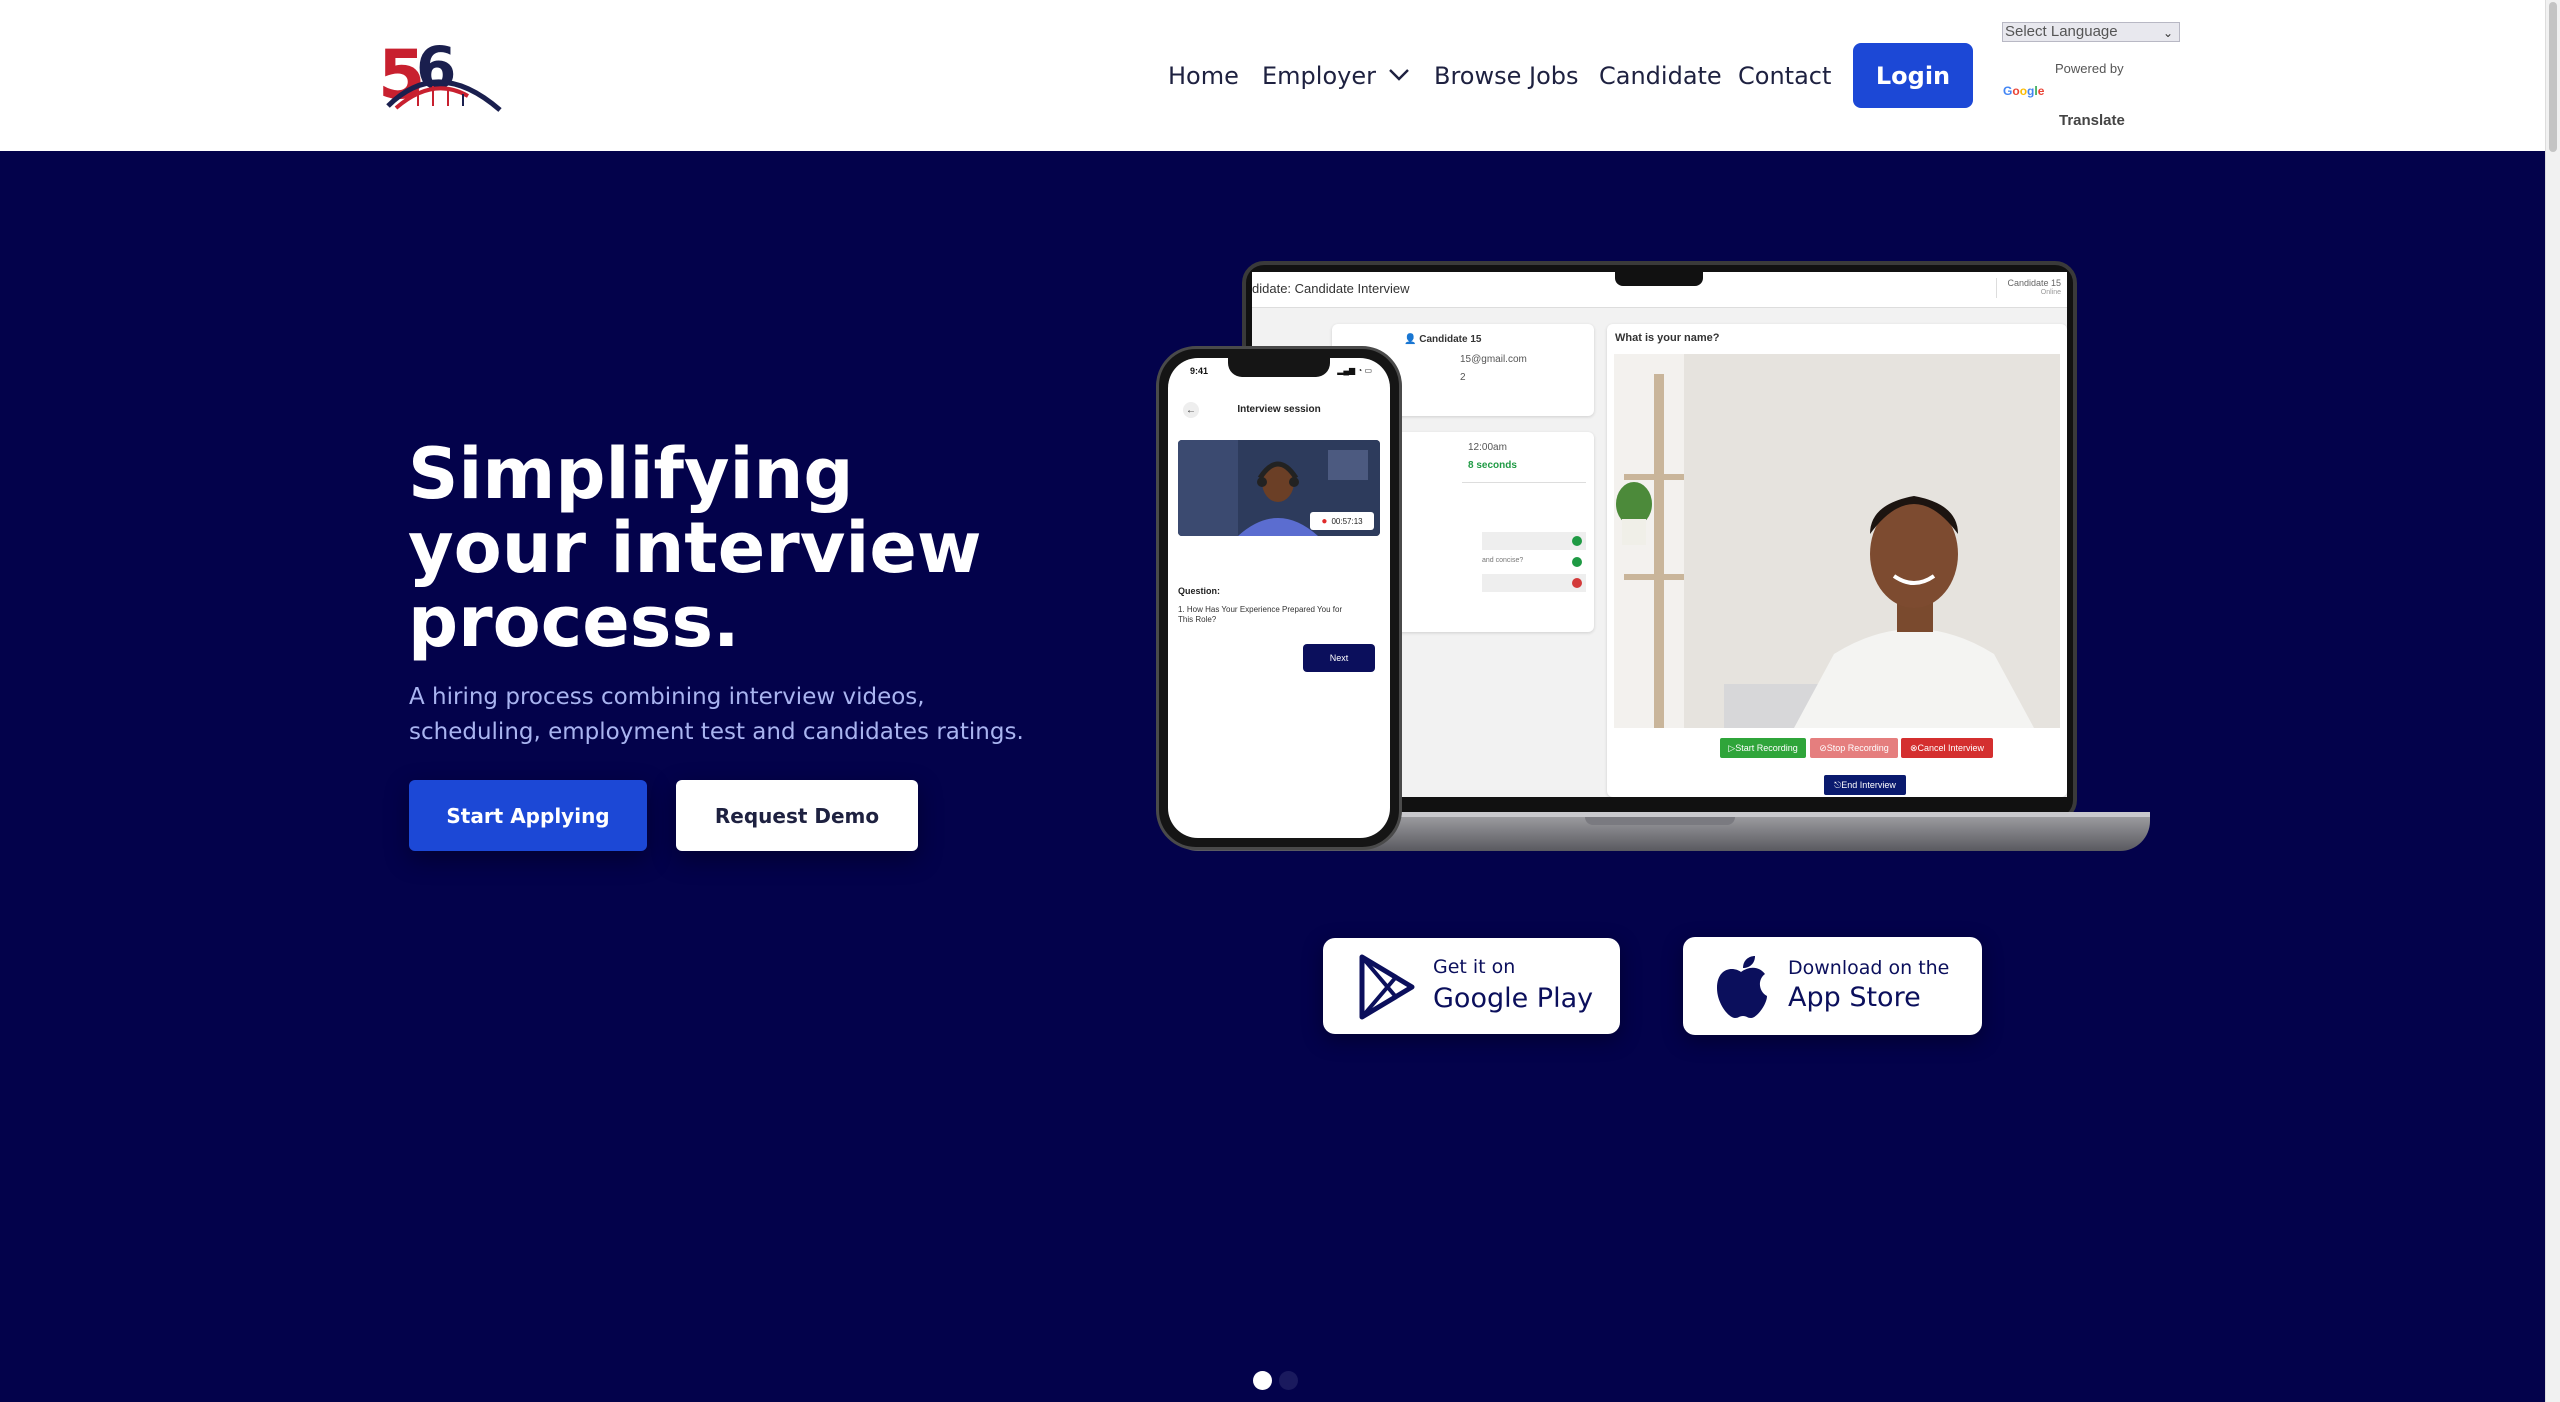 This screenshot has height=1402, width=2560. What do you see at coordinates (1660, 76) in the screenshot?
I see `nav-candidate: Candidate` at bounding box center [1660, 76].